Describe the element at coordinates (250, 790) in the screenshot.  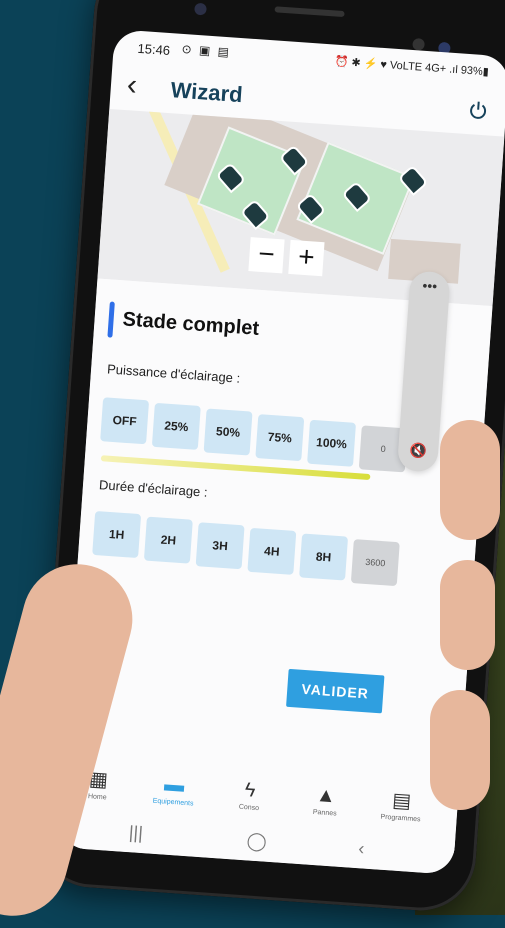
I see `lightning-icon: ϟ` at that location.